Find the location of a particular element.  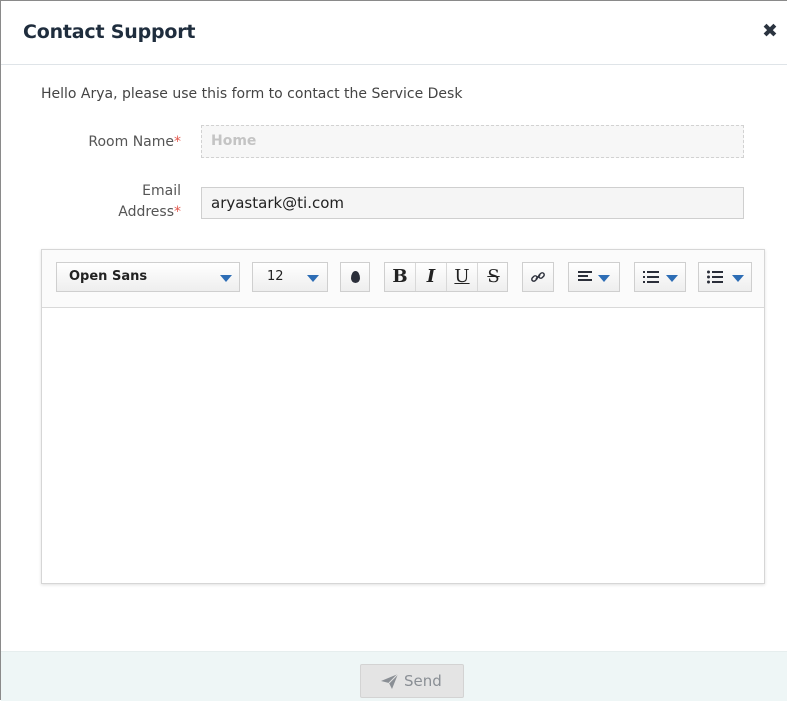

insert-link-button is located at coordinates (538, 277).